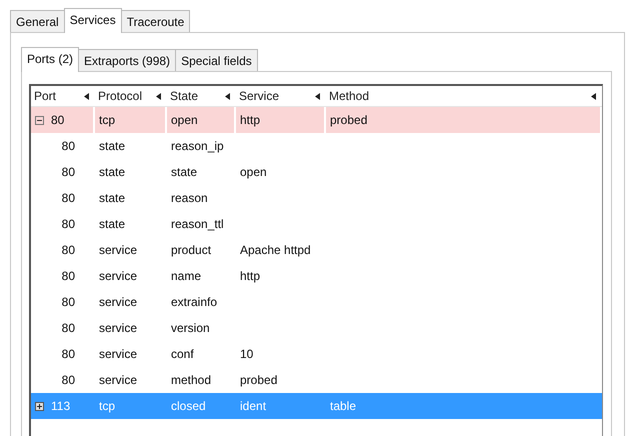  What do you see at coordinates (316, 146) in the screenshot?
I see `detail-row: 80 state reason_ip` at bounding box center [316, 146].